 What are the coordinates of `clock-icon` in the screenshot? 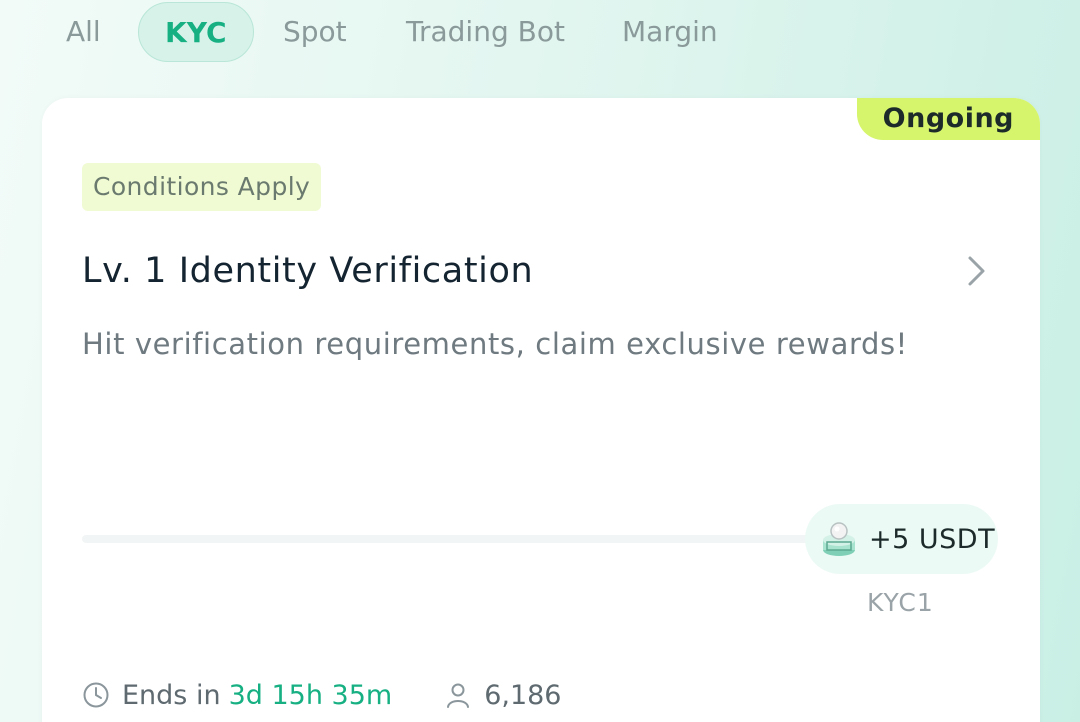 It's located at (96, 695).